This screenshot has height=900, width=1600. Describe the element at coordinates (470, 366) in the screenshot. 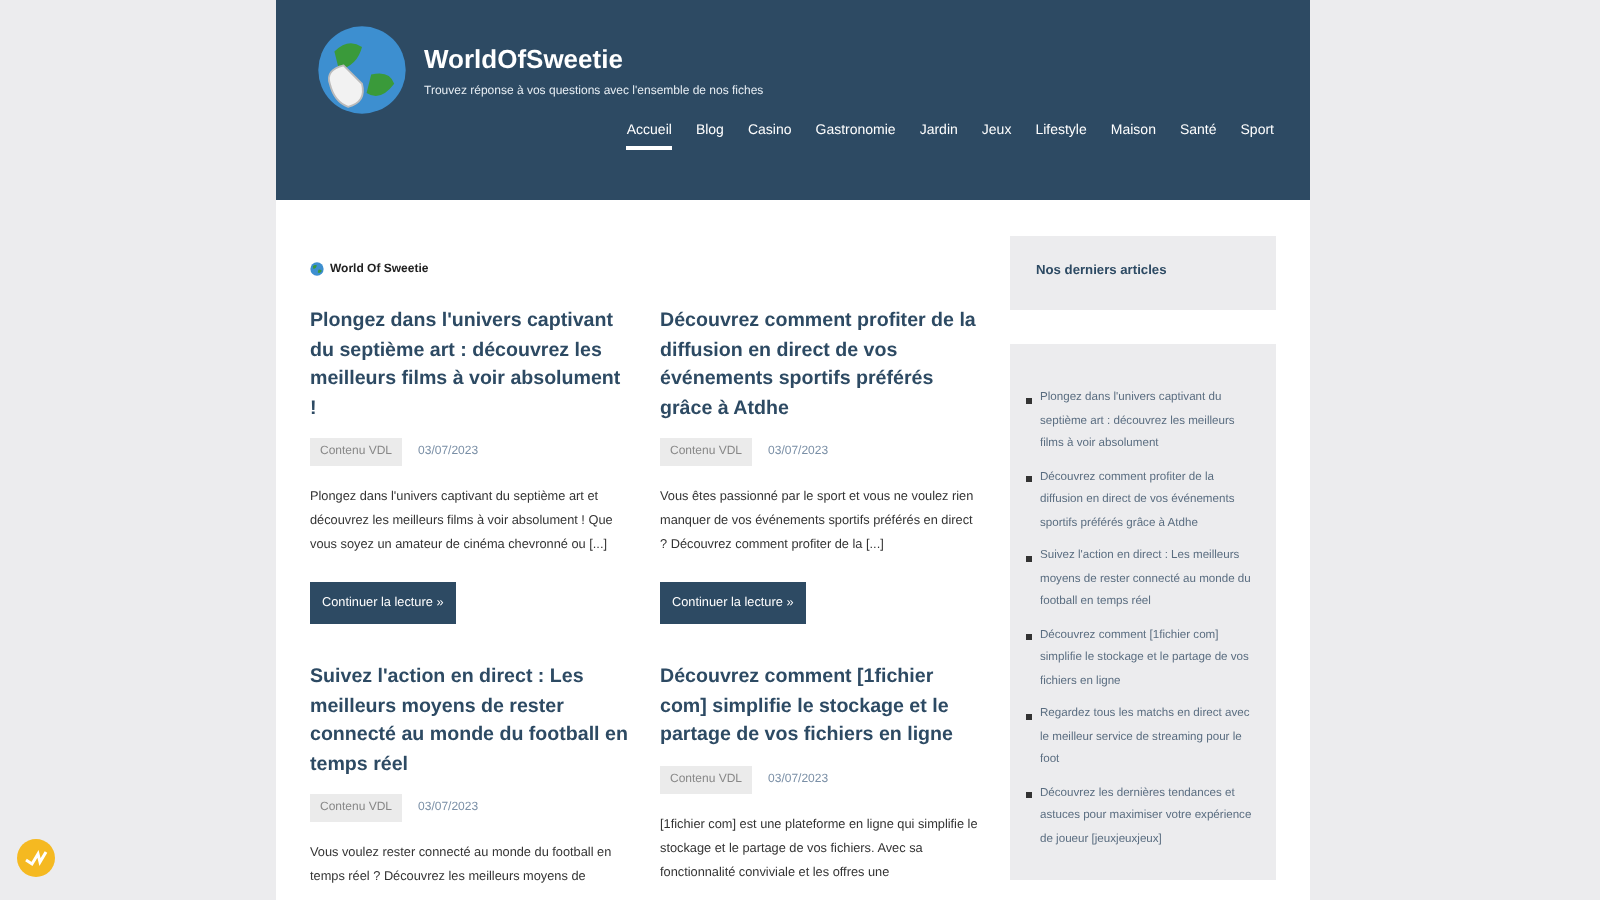

I see `post-title: Plongez dans l'univers captivant du septième art : découvrez les meilleurs films à voir absolument !` at that location.